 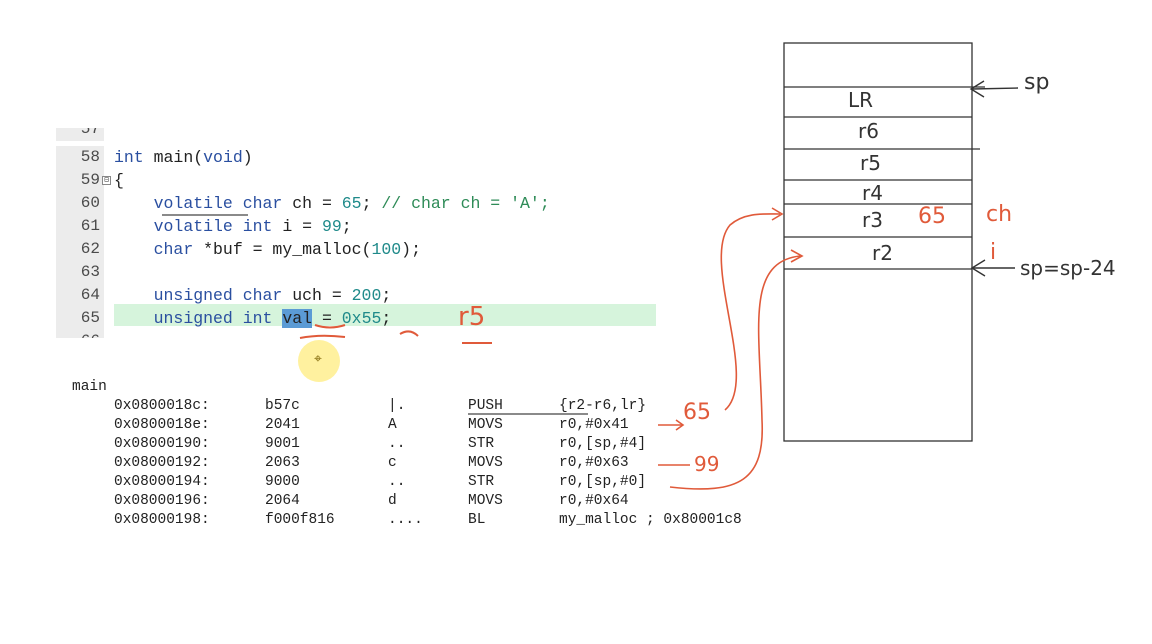 What do you see at coordinates (375, 314) in the screenshot?
I see `code-strike-marks` at bounding box center [375, 314].